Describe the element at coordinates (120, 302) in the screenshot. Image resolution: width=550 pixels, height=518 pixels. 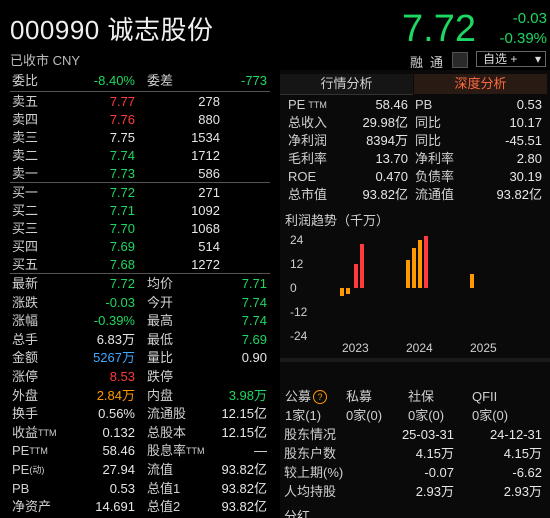
I see `stat-value: -0.03` at that location.